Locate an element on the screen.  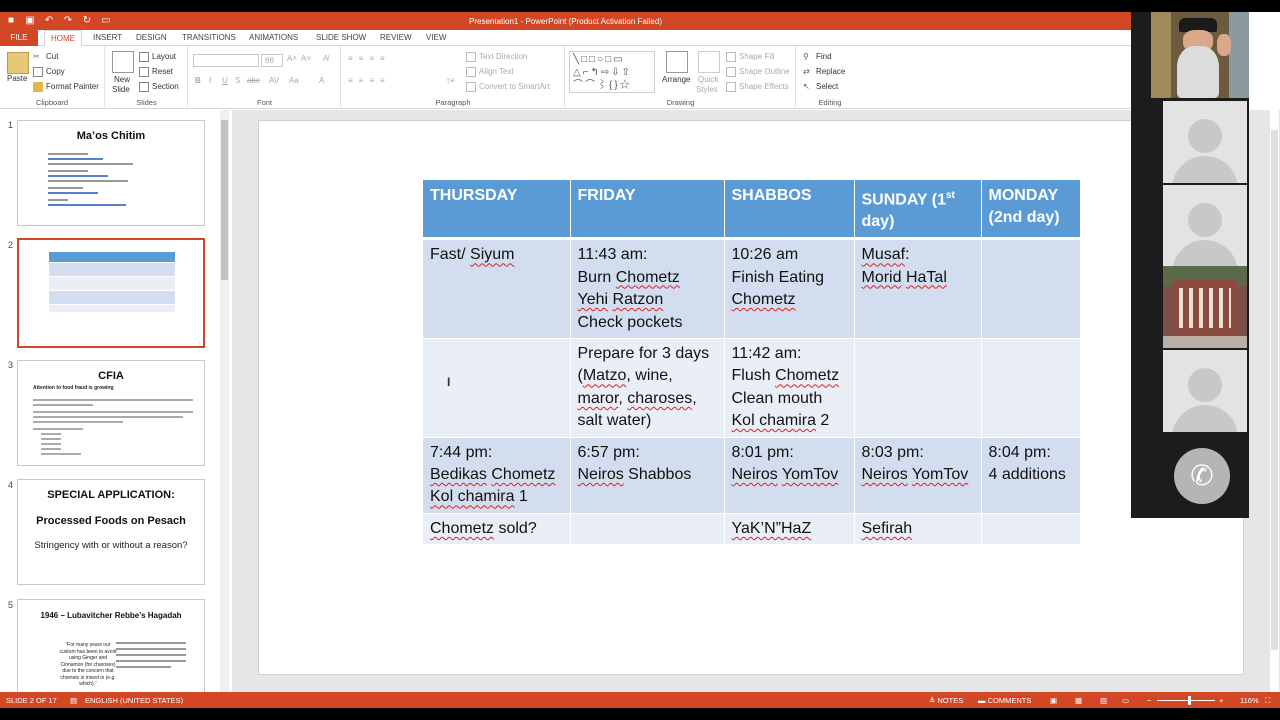
reading-view-icon: ▥ is located at coordinates (1103, 700).